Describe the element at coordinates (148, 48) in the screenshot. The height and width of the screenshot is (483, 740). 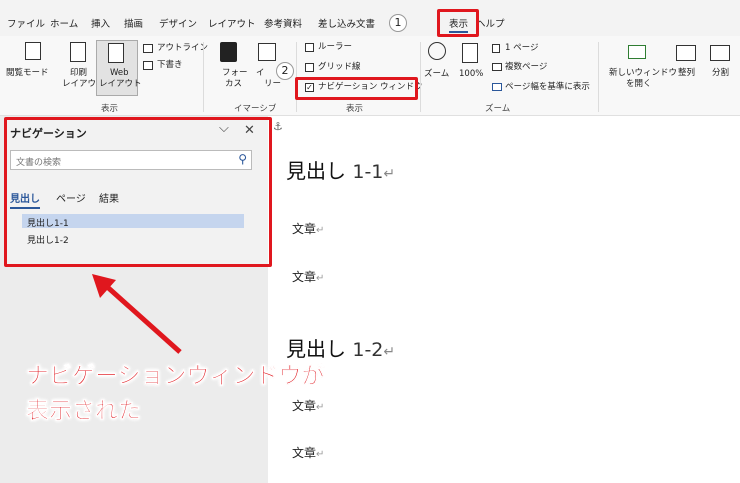
I see `outline-icon` at that location.